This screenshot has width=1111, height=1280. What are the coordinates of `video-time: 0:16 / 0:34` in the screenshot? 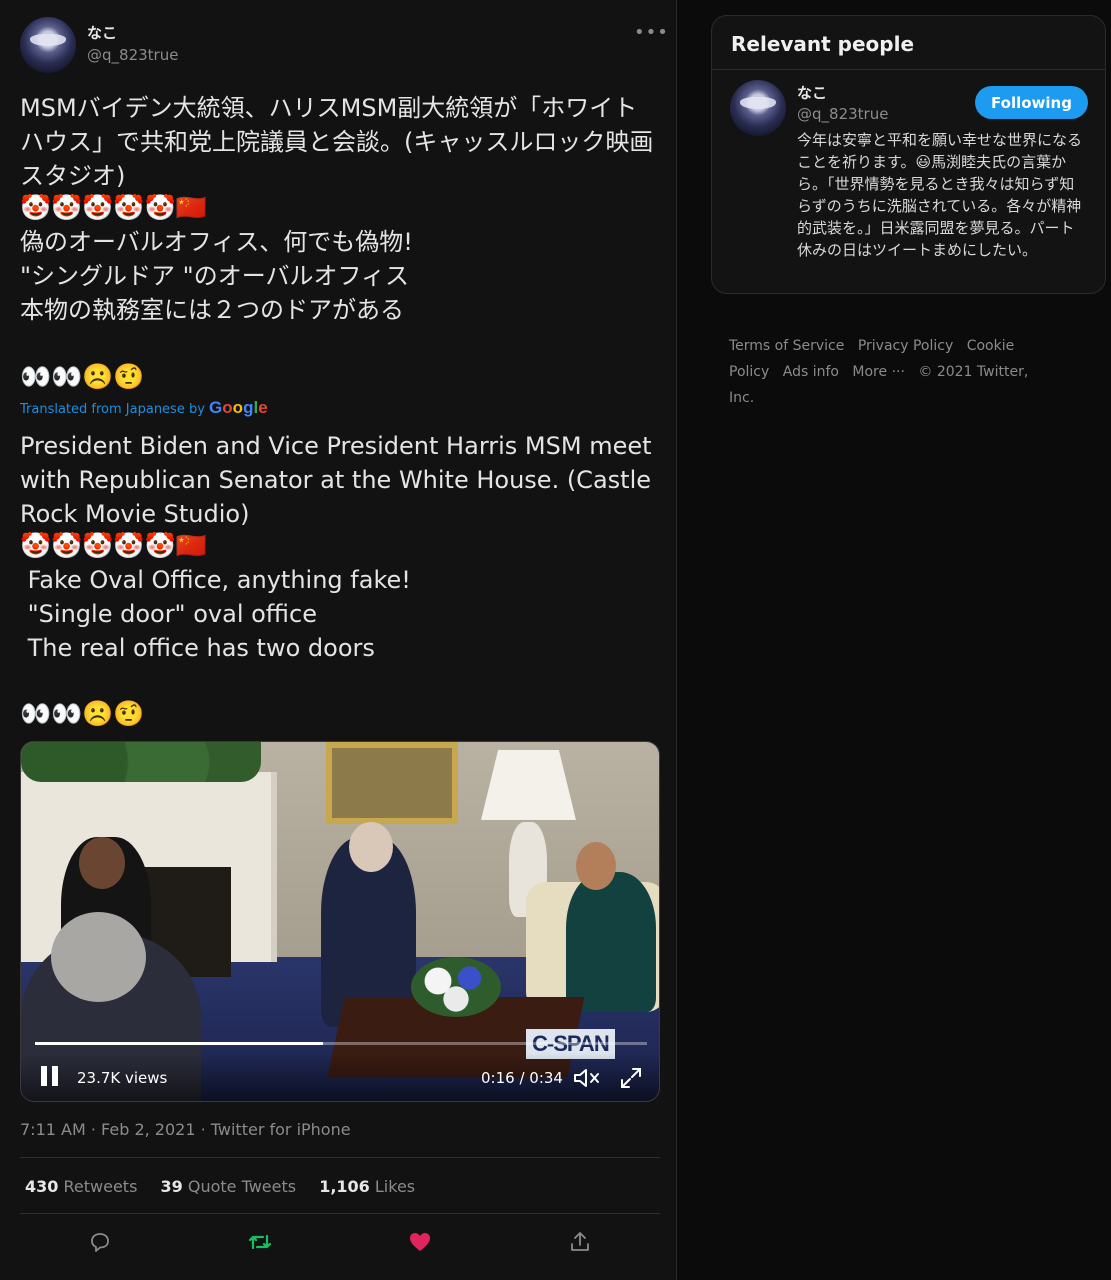 It's located at (522, 1078).